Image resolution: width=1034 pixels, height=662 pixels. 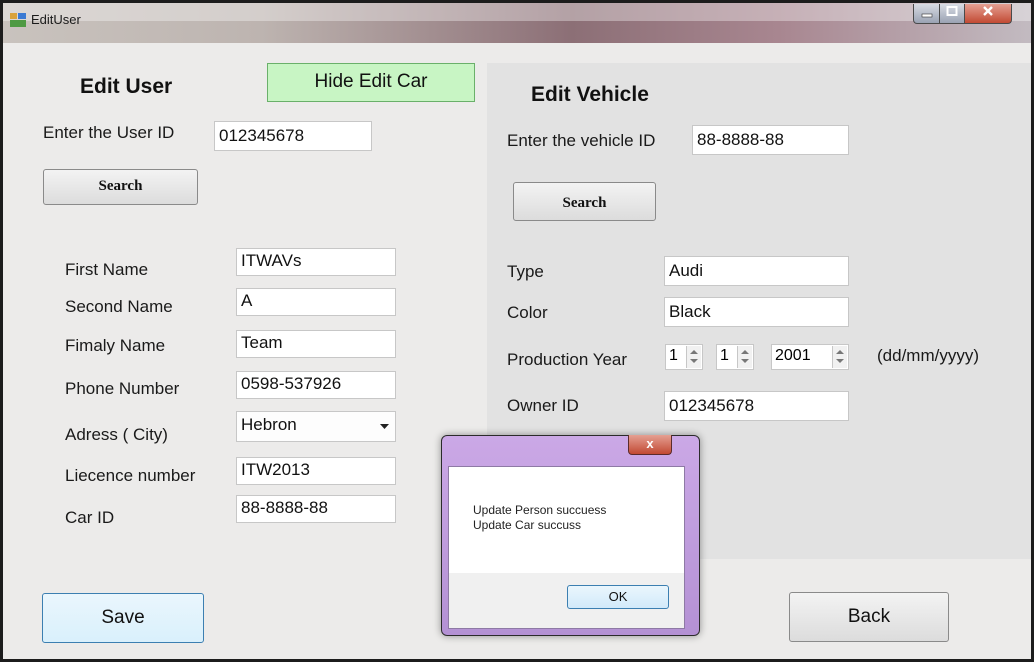 What do you see at coordinates (618, 597) in the screenshot?
I see `ok-button: OK` at bounding box center [618, 597].